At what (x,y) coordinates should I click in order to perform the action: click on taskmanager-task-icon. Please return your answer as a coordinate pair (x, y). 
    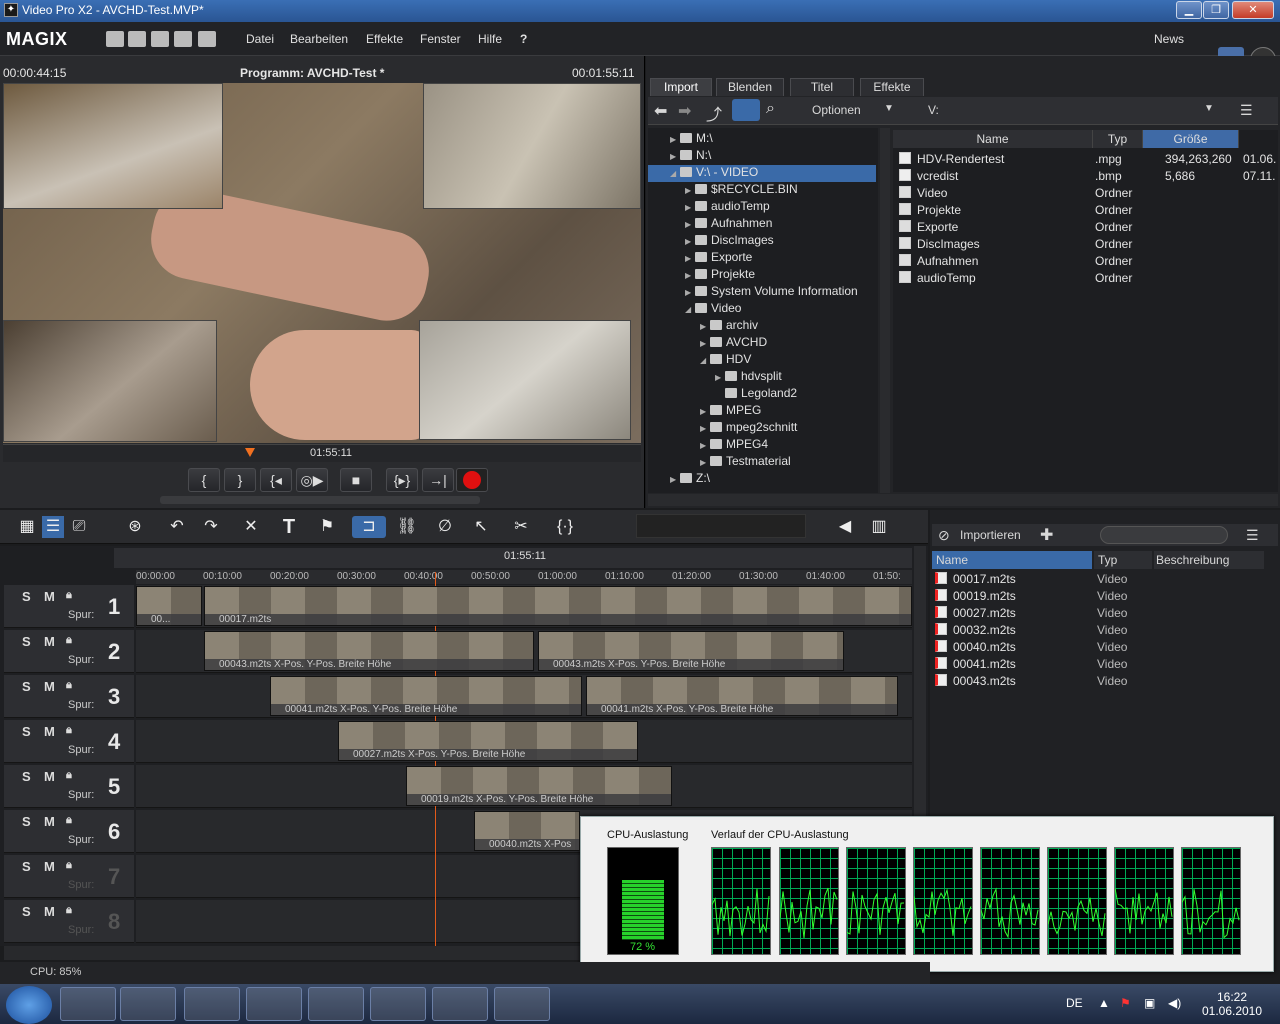
    Looking at the image, I should click on (522, 1004).